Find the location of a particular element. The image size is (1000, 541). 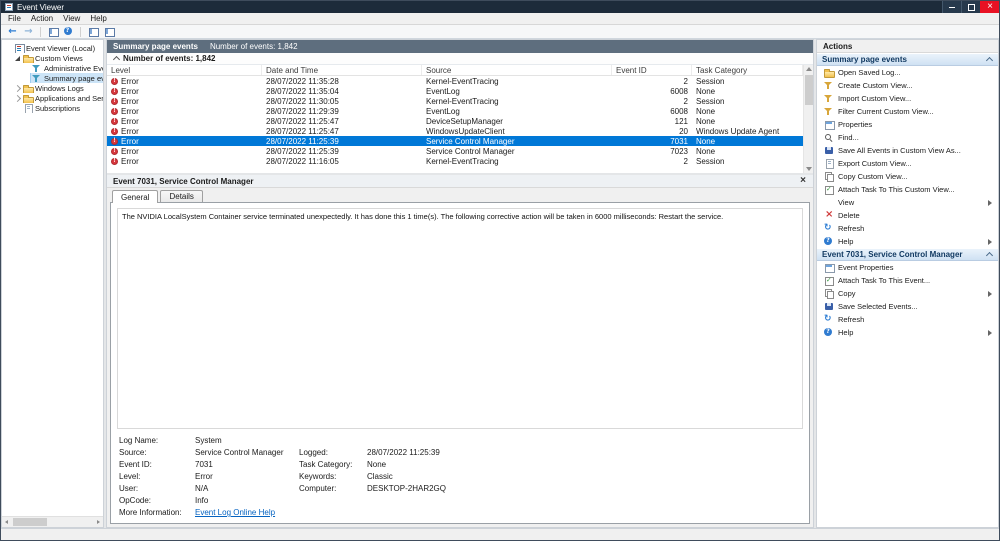

column-label: Level is located at coordinates (121, 70).